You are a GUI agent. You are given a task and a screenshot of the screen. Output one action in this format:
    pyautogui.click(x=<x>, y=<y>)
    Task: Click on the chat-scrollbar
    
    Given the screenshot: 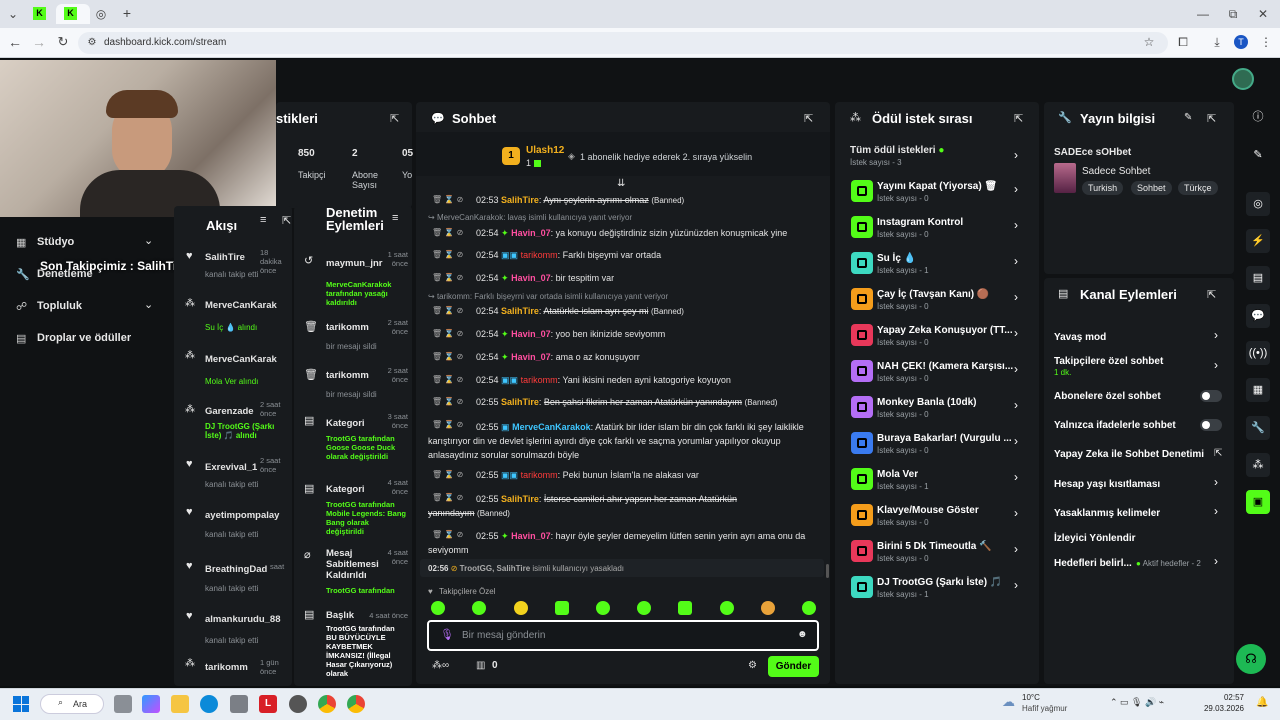 What is the action you would take?
    pyautogui.click(x=827, y=571)
    